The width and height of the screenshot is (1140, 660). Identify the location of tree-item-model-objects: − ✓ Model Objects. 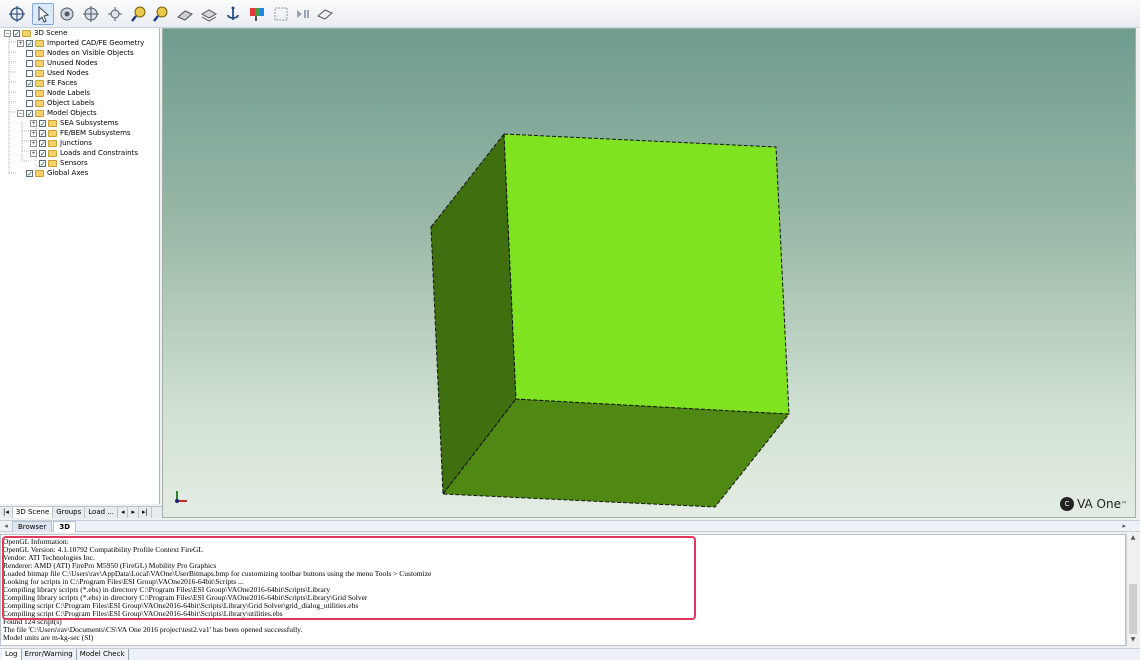
(57, 113).